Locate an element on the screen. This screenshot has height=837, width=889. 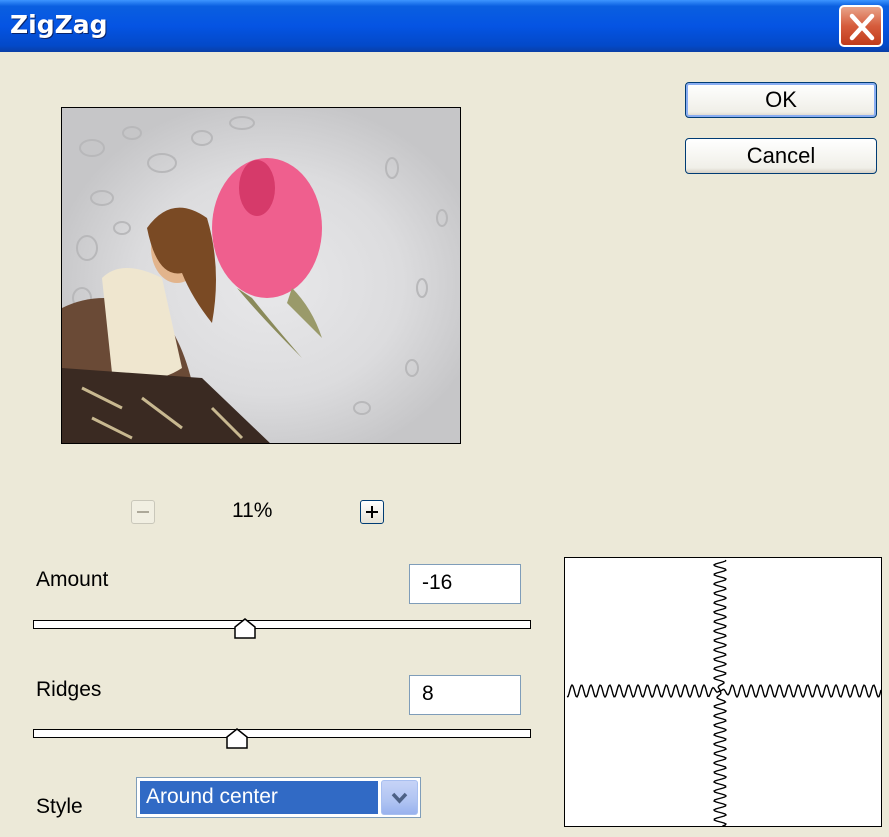
zigzag-preview-diagram is located at coordinates (723, 692).